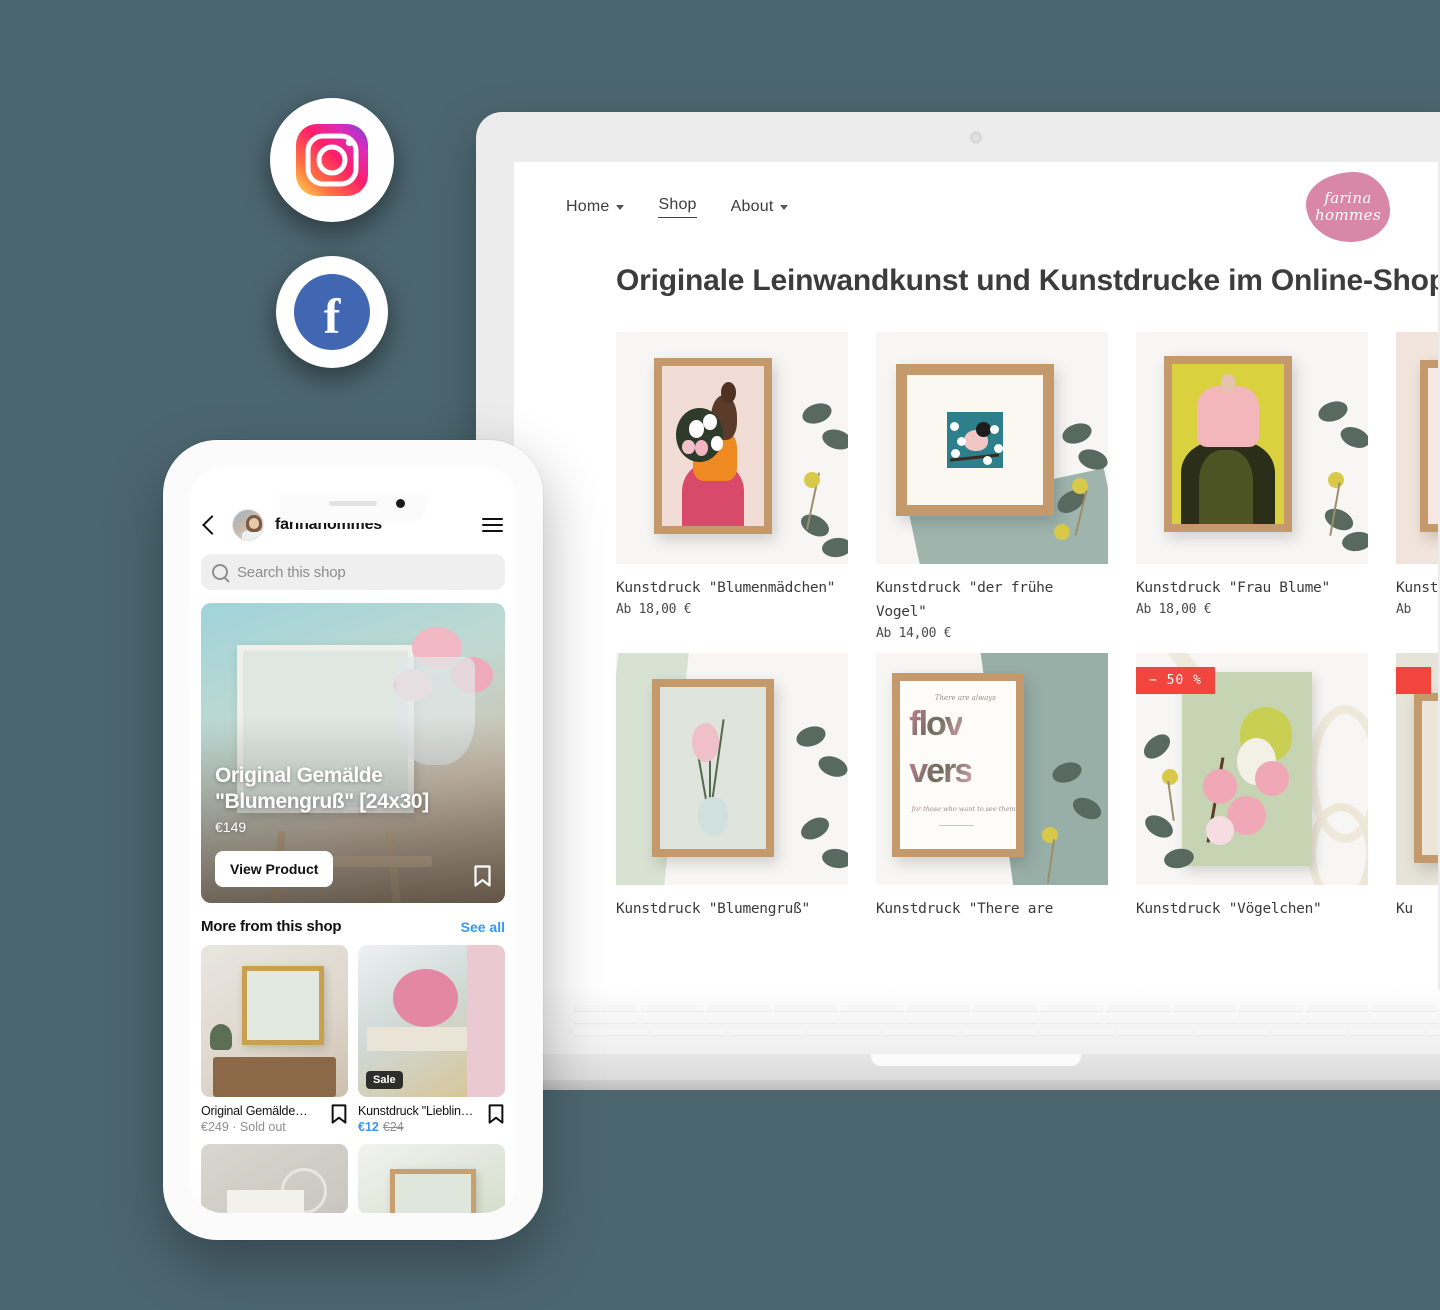 This screenshot has width=1440, height=1310. Describe the element at coordinates (1004, 1019) in the screenshot. I see `keyboard` at that location.